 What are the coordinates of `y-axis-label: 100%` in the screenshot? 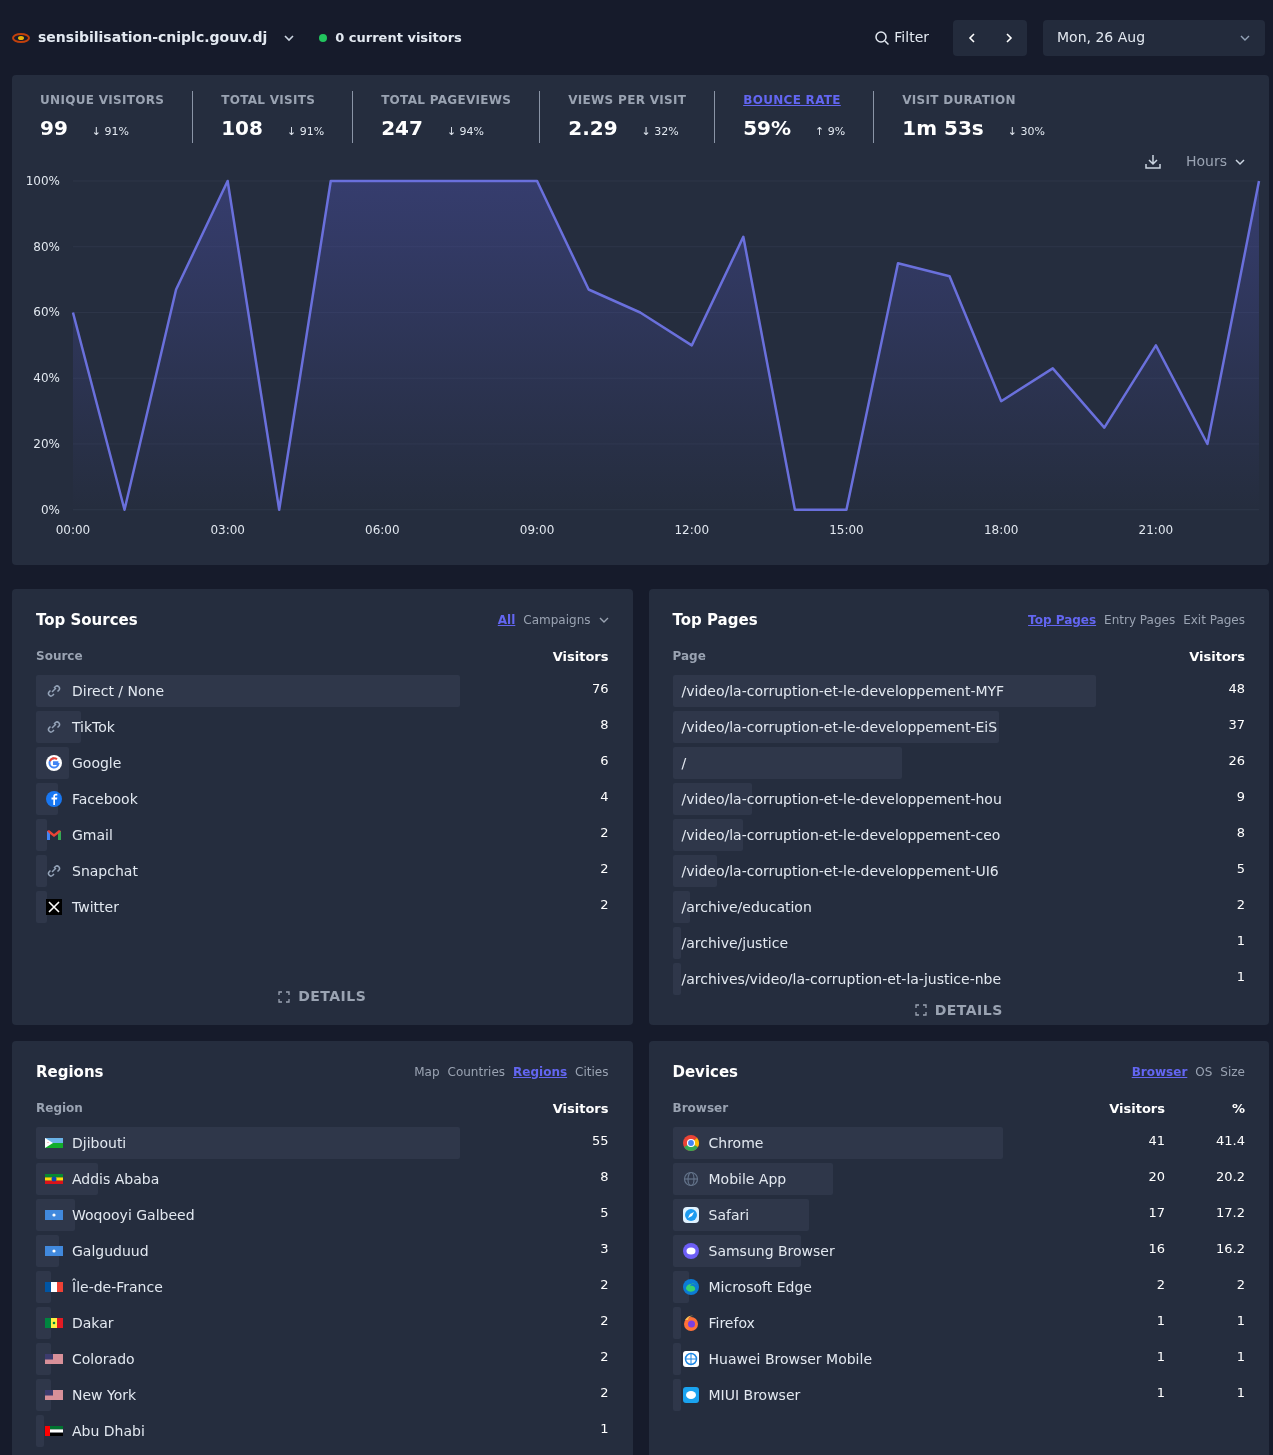 It's located at (42, 181).